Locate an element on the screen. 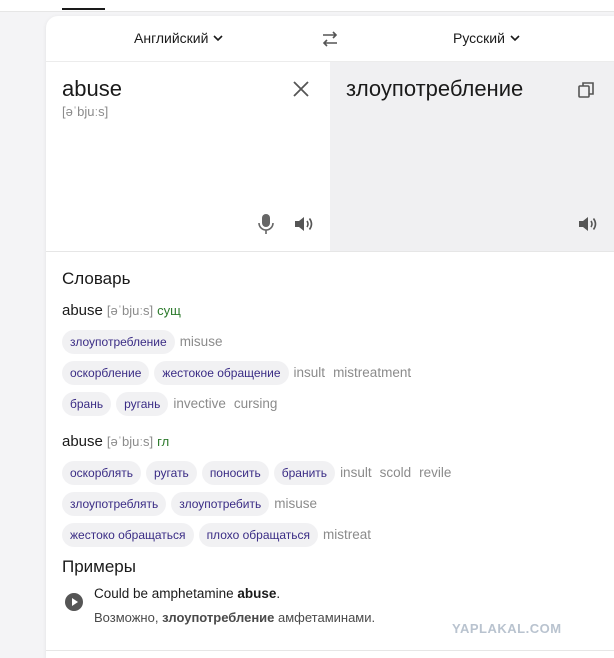  source-text-pane: abuse [əˈbjuːs] is located at coordinates (188, 156).